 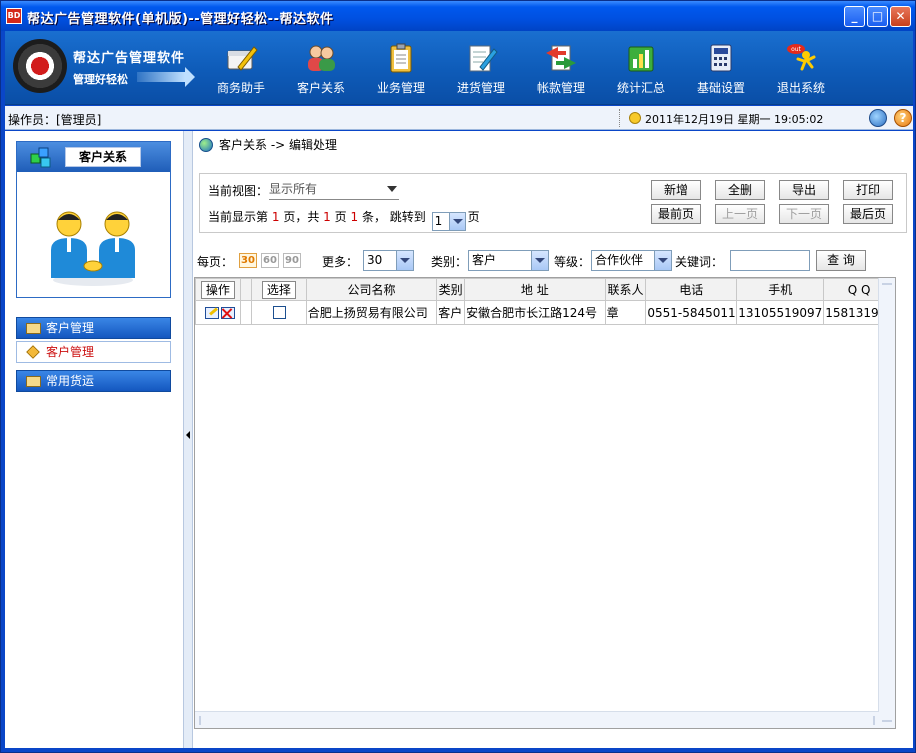 I want to click on help-question-icon: ?, so click(x=903, y=118).